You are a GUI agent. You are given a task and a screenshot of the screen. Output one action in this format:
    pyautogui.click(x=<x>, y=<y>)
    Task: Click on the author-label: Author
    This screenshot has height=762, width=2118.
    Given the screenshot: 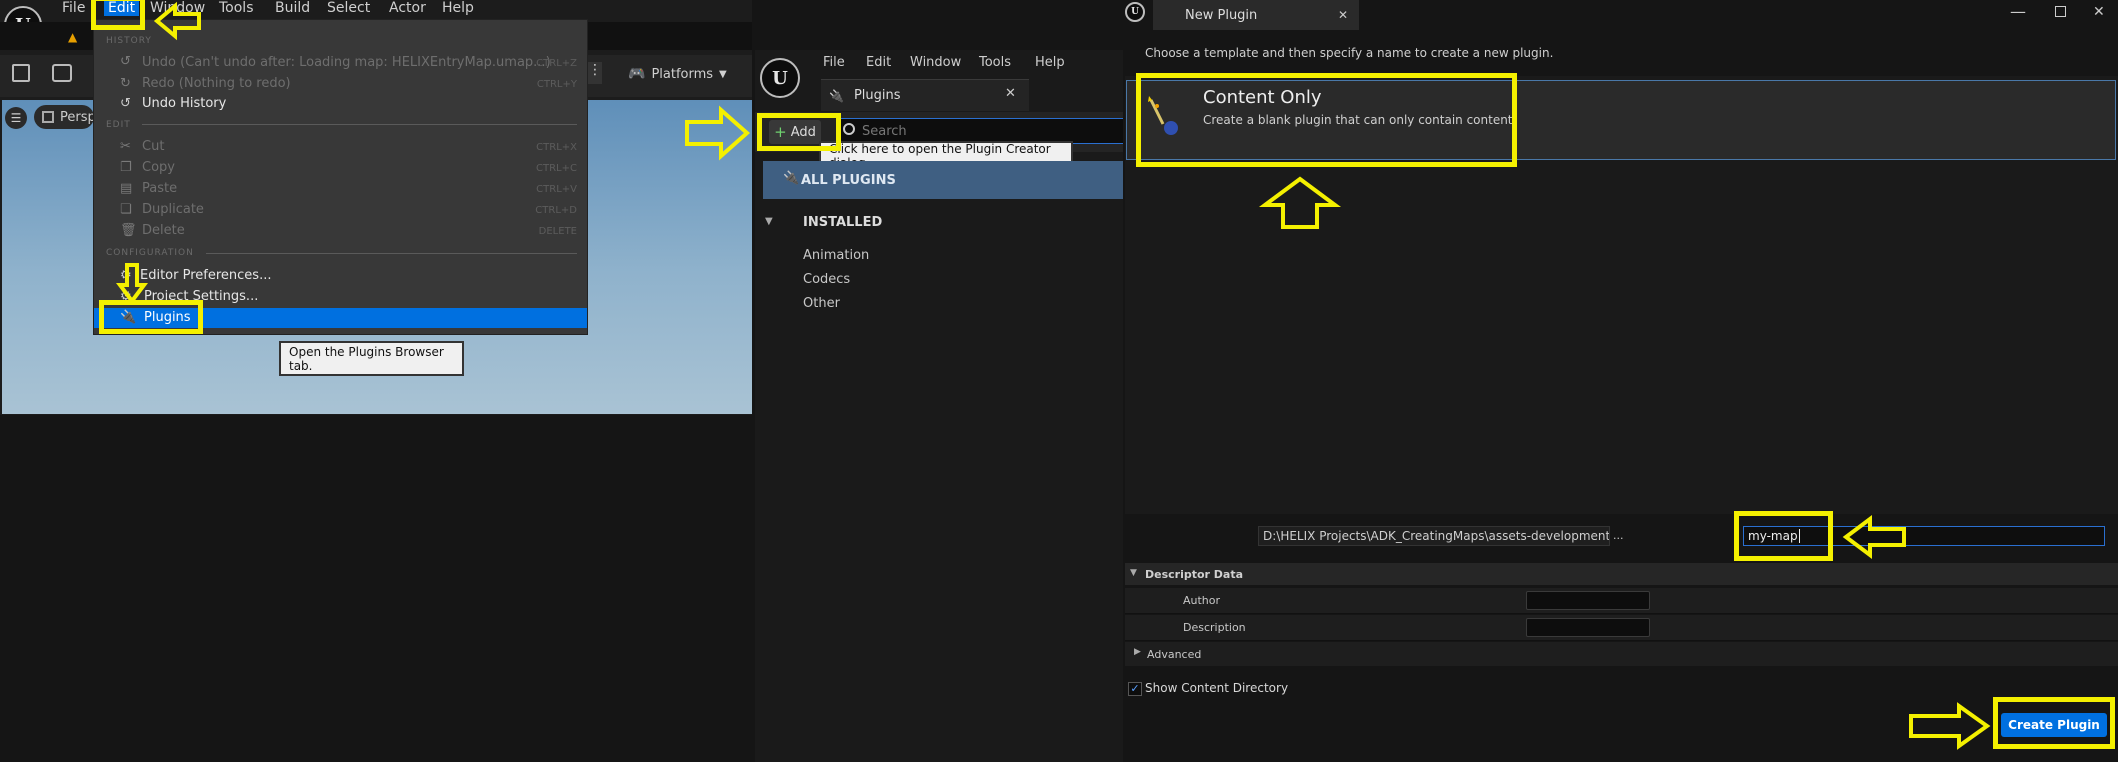 What is the action you would take?
    pyautogui.click(x=1202, y=600)
    